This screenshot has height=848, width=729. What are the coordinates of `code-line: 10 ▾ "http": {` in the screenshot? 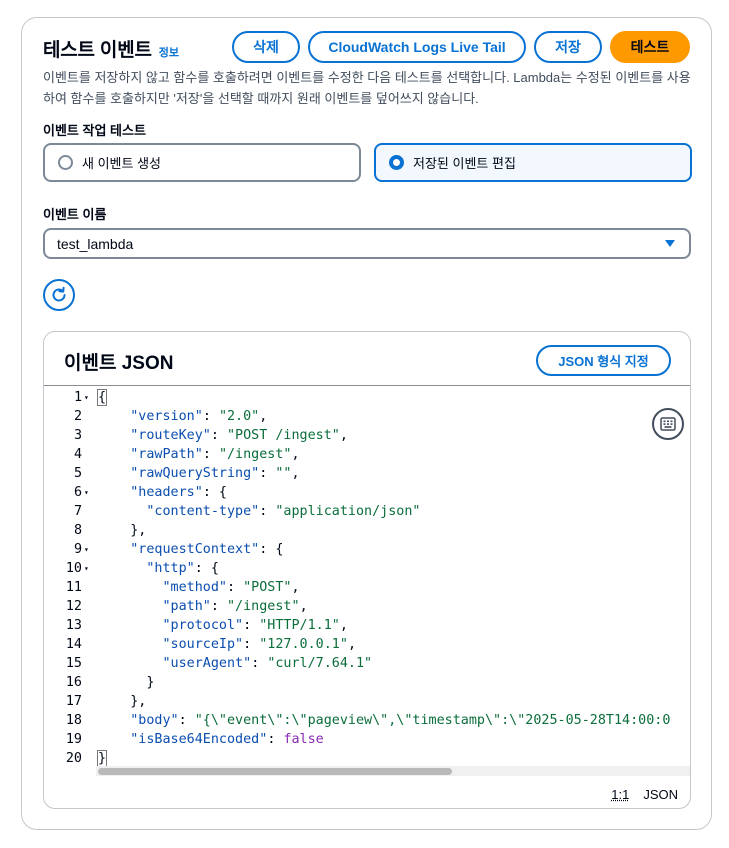 It's located at (367, 568).